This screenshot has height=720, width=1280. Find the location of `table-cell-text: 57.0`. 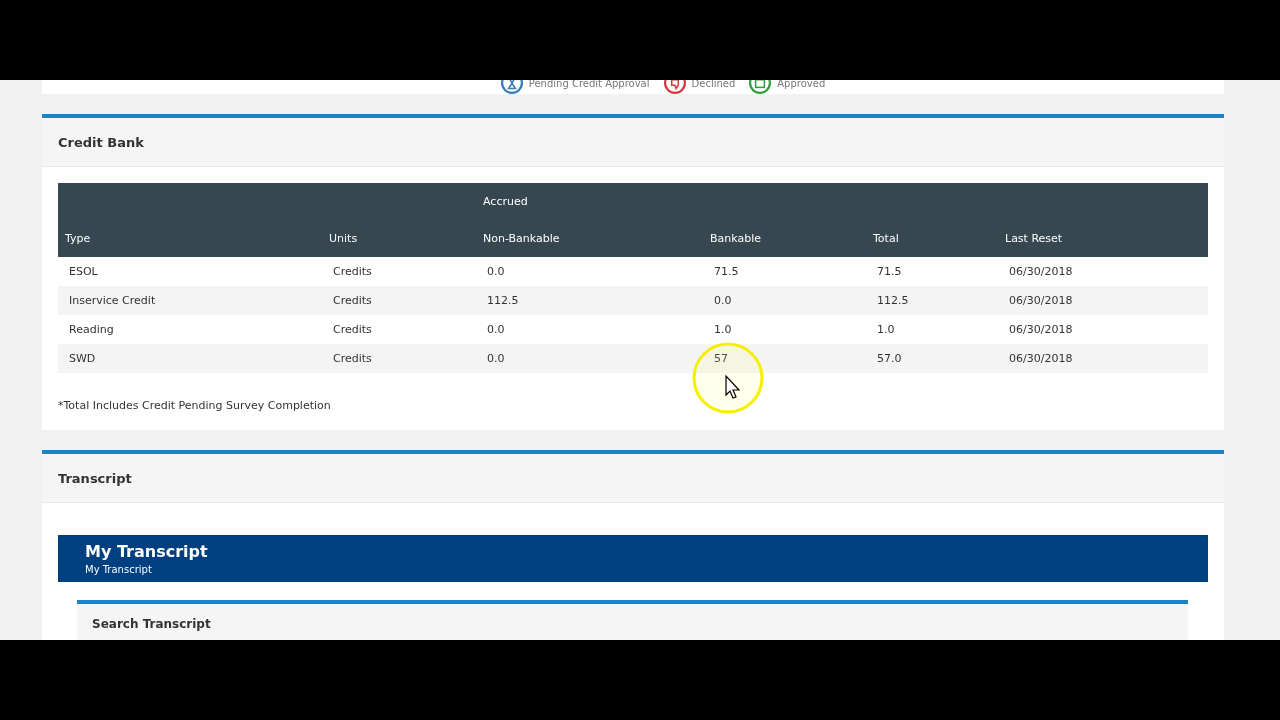

table-cell-text: 57.0 is located at coordinates (890, 358).